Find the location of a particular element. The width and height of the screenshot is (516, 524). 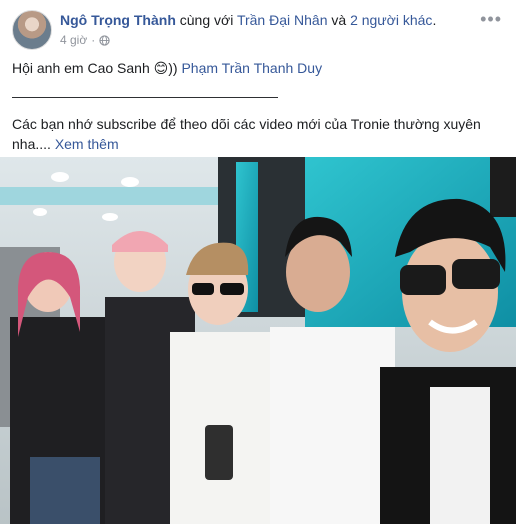

others-link: 2 người khác is located at coordinates (391, 20).